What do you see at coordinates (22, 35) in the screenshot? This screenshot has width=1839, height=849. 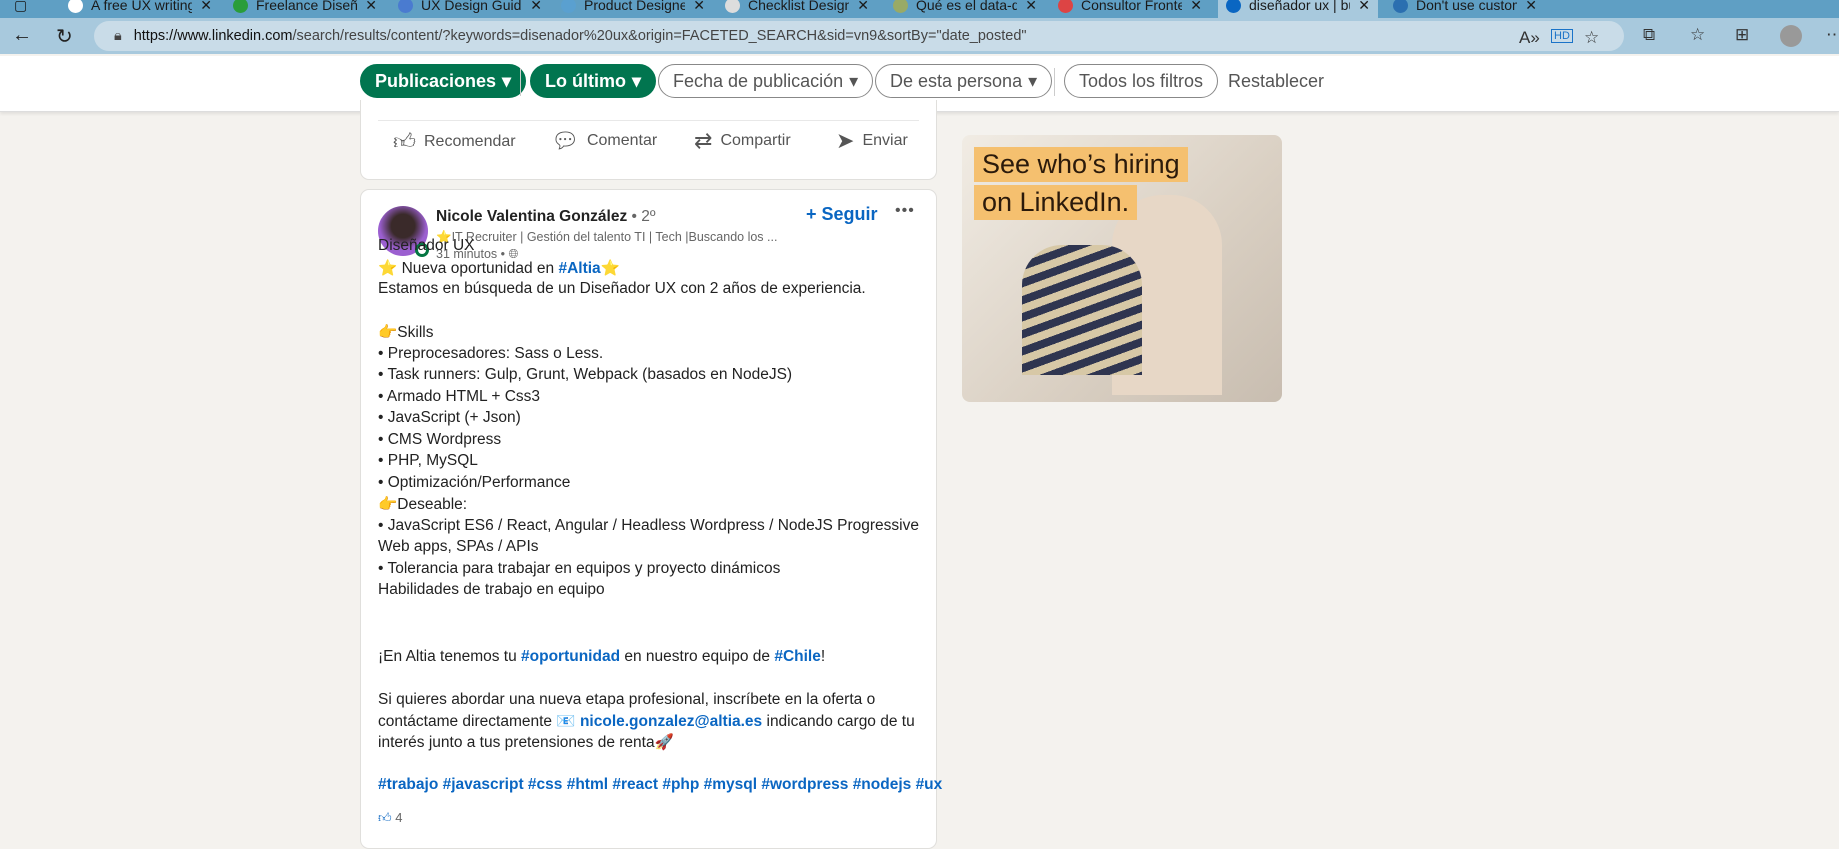 I see `back-icon: ←` at bounding box center [22, 35].